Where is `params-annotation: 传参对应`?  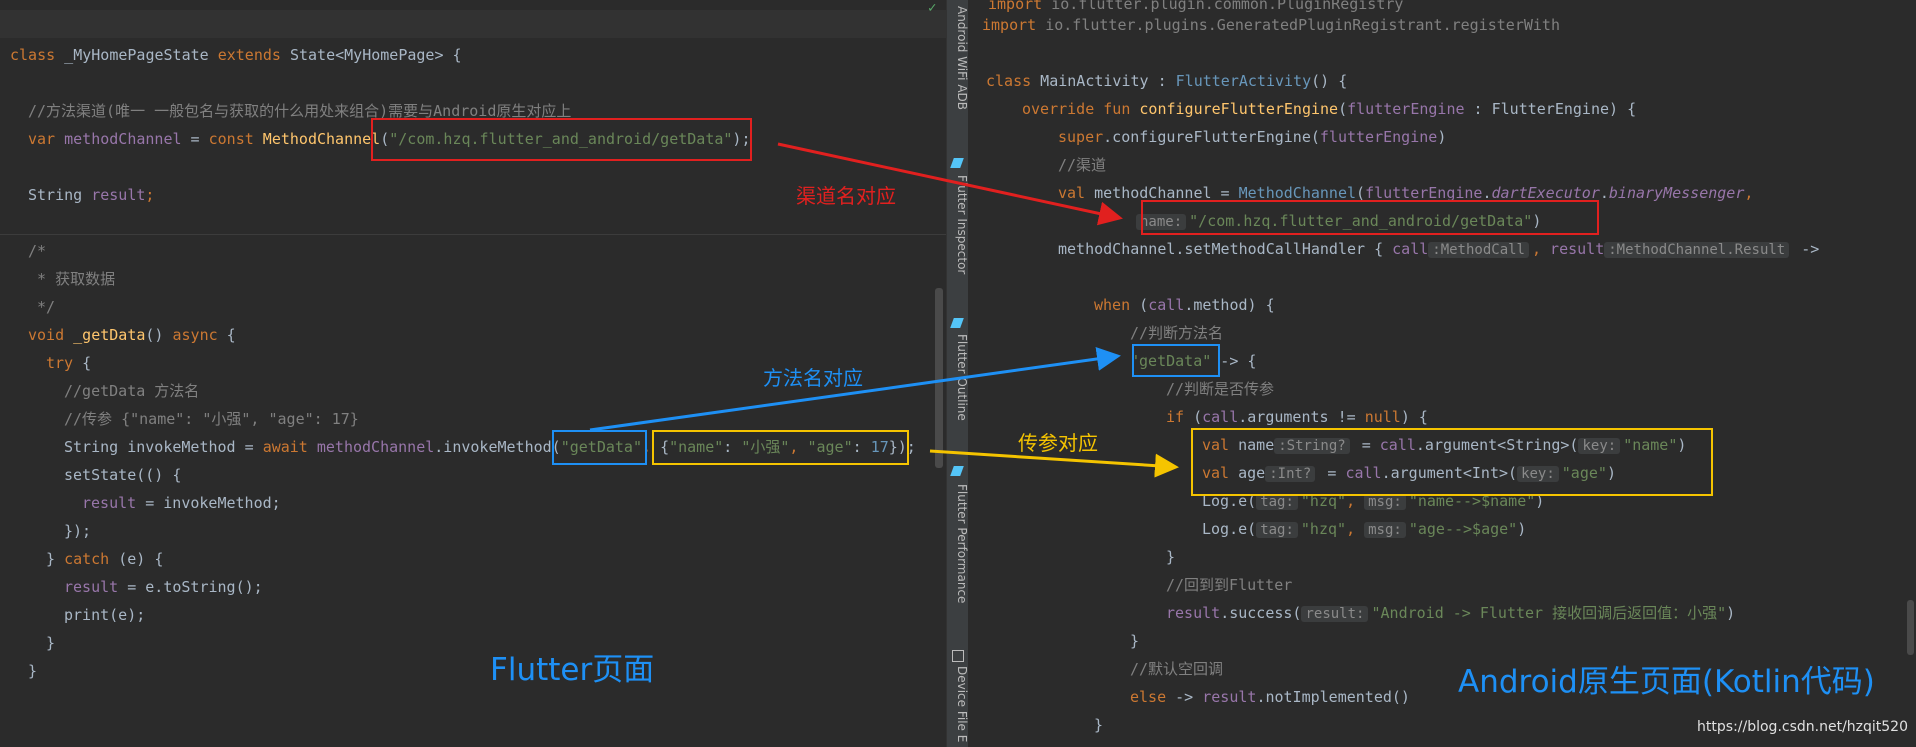 params-annotation: 传参对应 is located at coordinates (1058, 443).